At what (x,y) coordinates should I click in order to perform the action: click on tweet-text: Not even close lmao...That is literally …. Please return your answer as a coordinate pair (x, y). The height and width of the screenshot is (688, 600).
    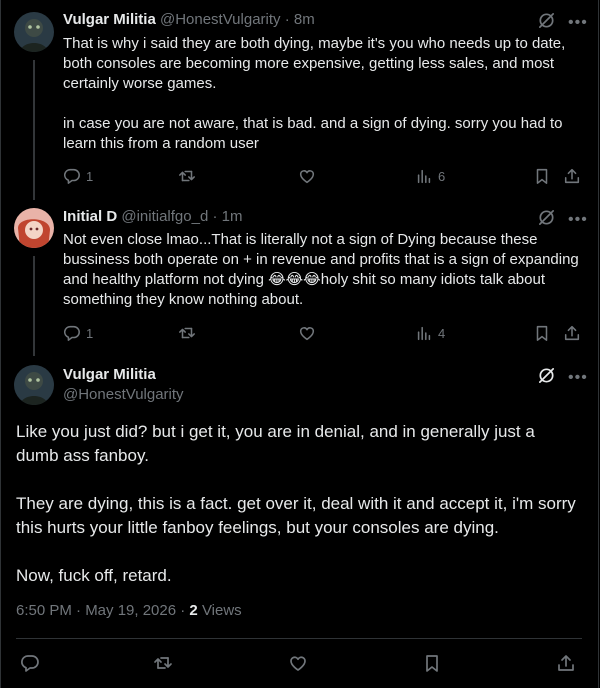
    Looking at the image, I should click on (323, 270).